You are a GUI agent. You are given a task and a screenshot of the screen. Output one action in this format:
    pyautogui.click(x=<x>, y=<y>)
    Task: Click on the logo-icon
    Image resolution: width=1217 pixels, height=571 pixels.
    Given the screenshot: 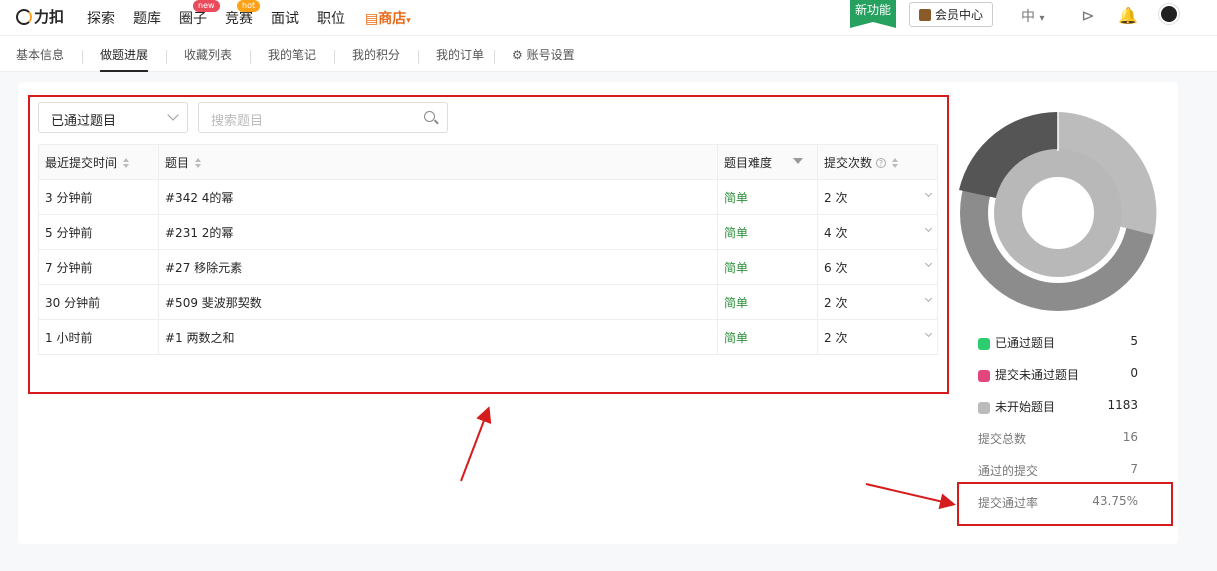 What is the action you would take?
    pyautogui.click(x=24, y=16)
    